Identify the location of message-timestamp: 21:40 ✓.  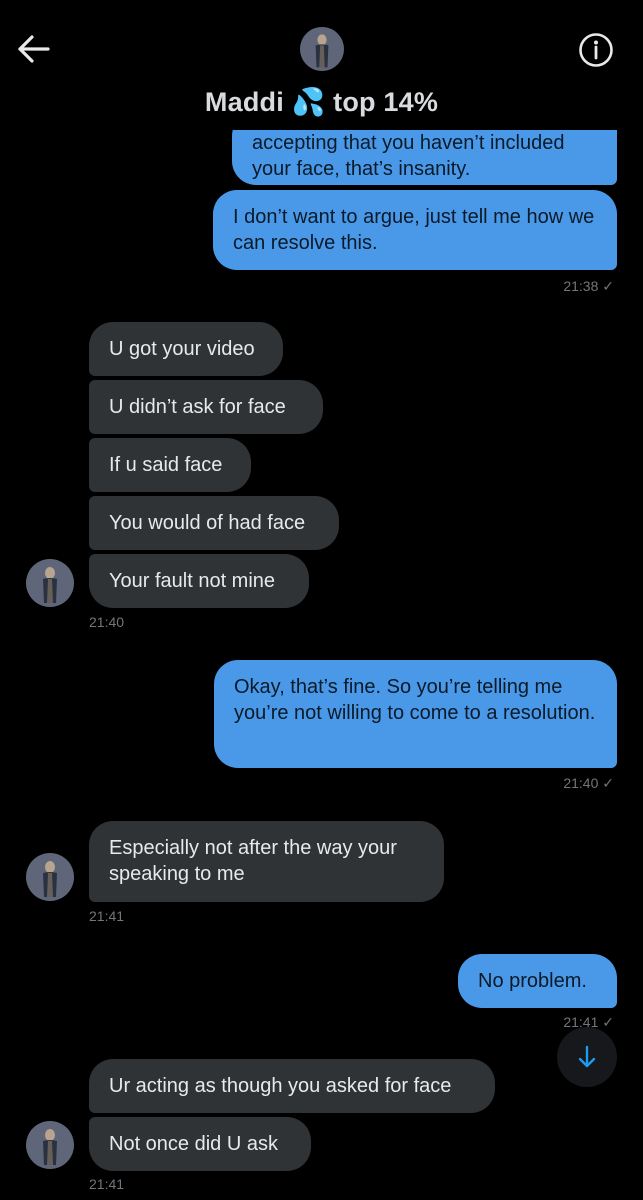
(588, 783).